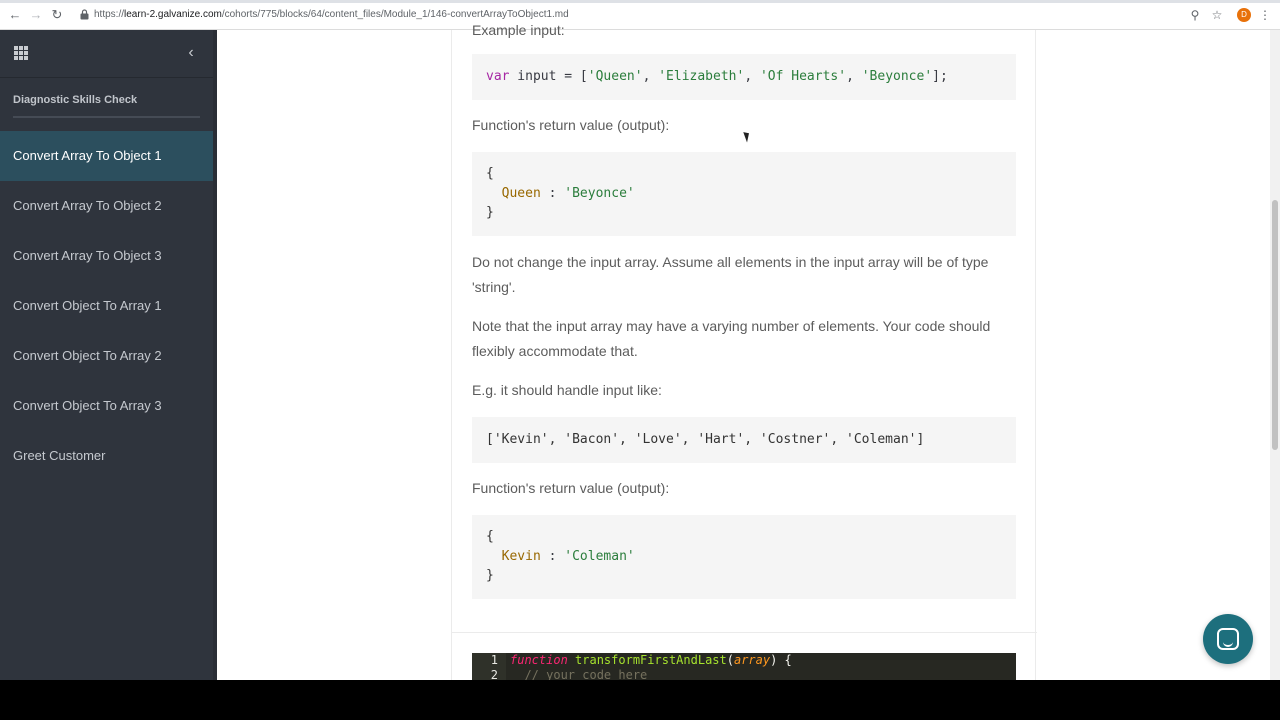 The width and height of the screenshot is (1280, 720). What do you see at coordinates (191, 53) in the screenshot?
I see `chevron-left-icon: ‹` at bounding box center [191, 53].